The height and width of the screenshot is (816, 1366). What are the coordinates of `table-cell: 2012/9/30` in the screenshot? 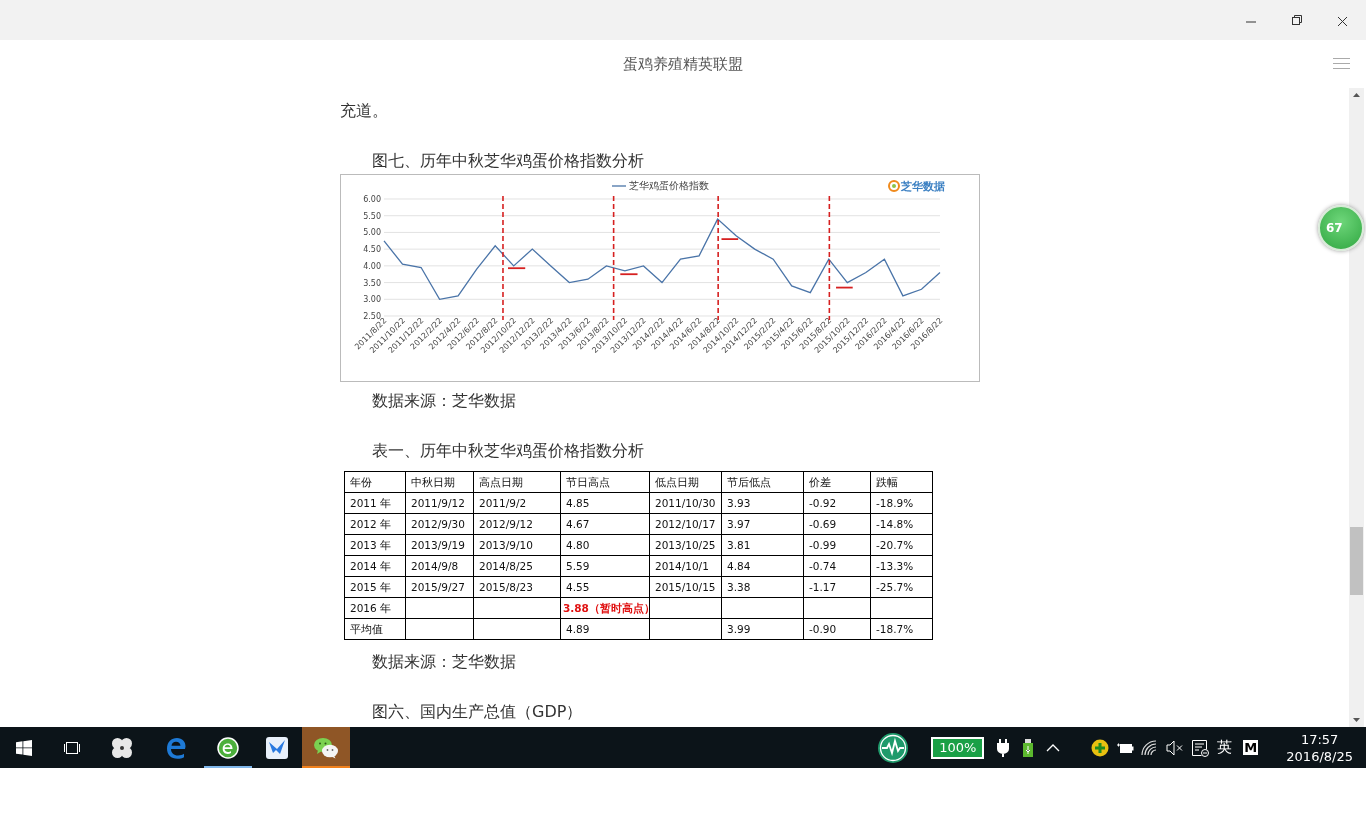 It's located at (438, 524).